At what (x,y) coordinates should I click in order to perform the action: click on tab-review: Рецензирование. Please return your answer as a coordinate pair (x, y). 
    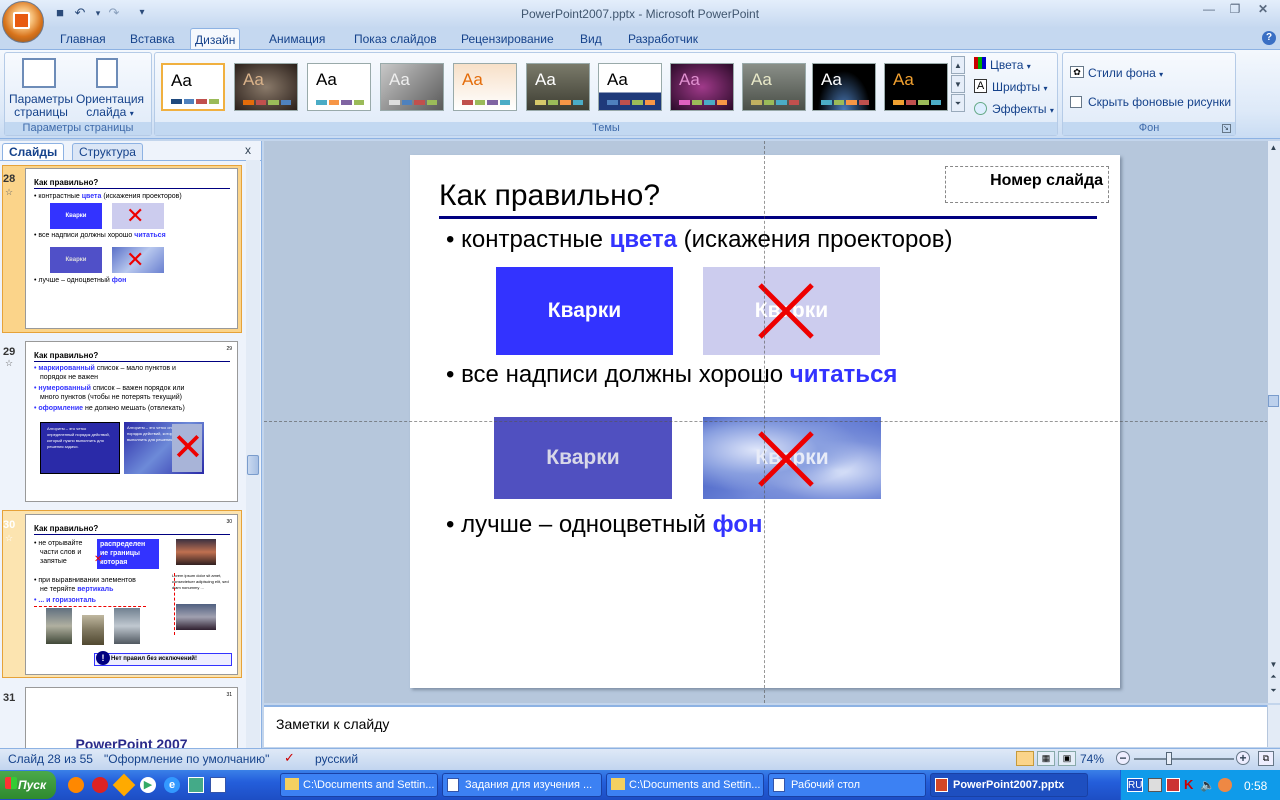
    Looking at the image, I should click on (507, 39).